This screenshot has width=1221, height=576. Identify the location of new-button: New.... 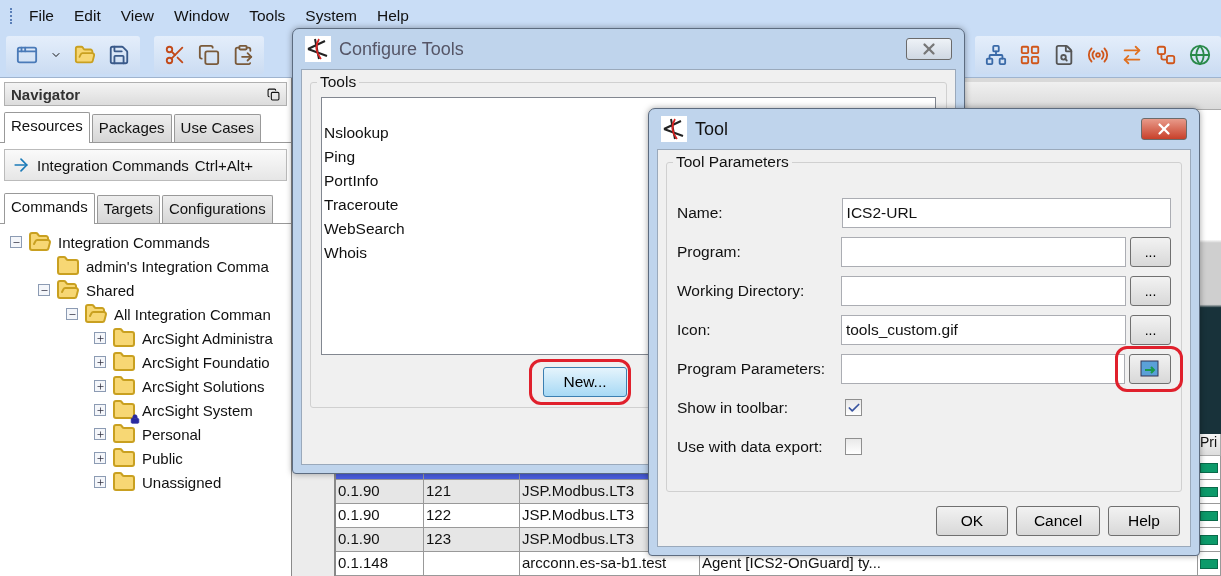
(585, 382).